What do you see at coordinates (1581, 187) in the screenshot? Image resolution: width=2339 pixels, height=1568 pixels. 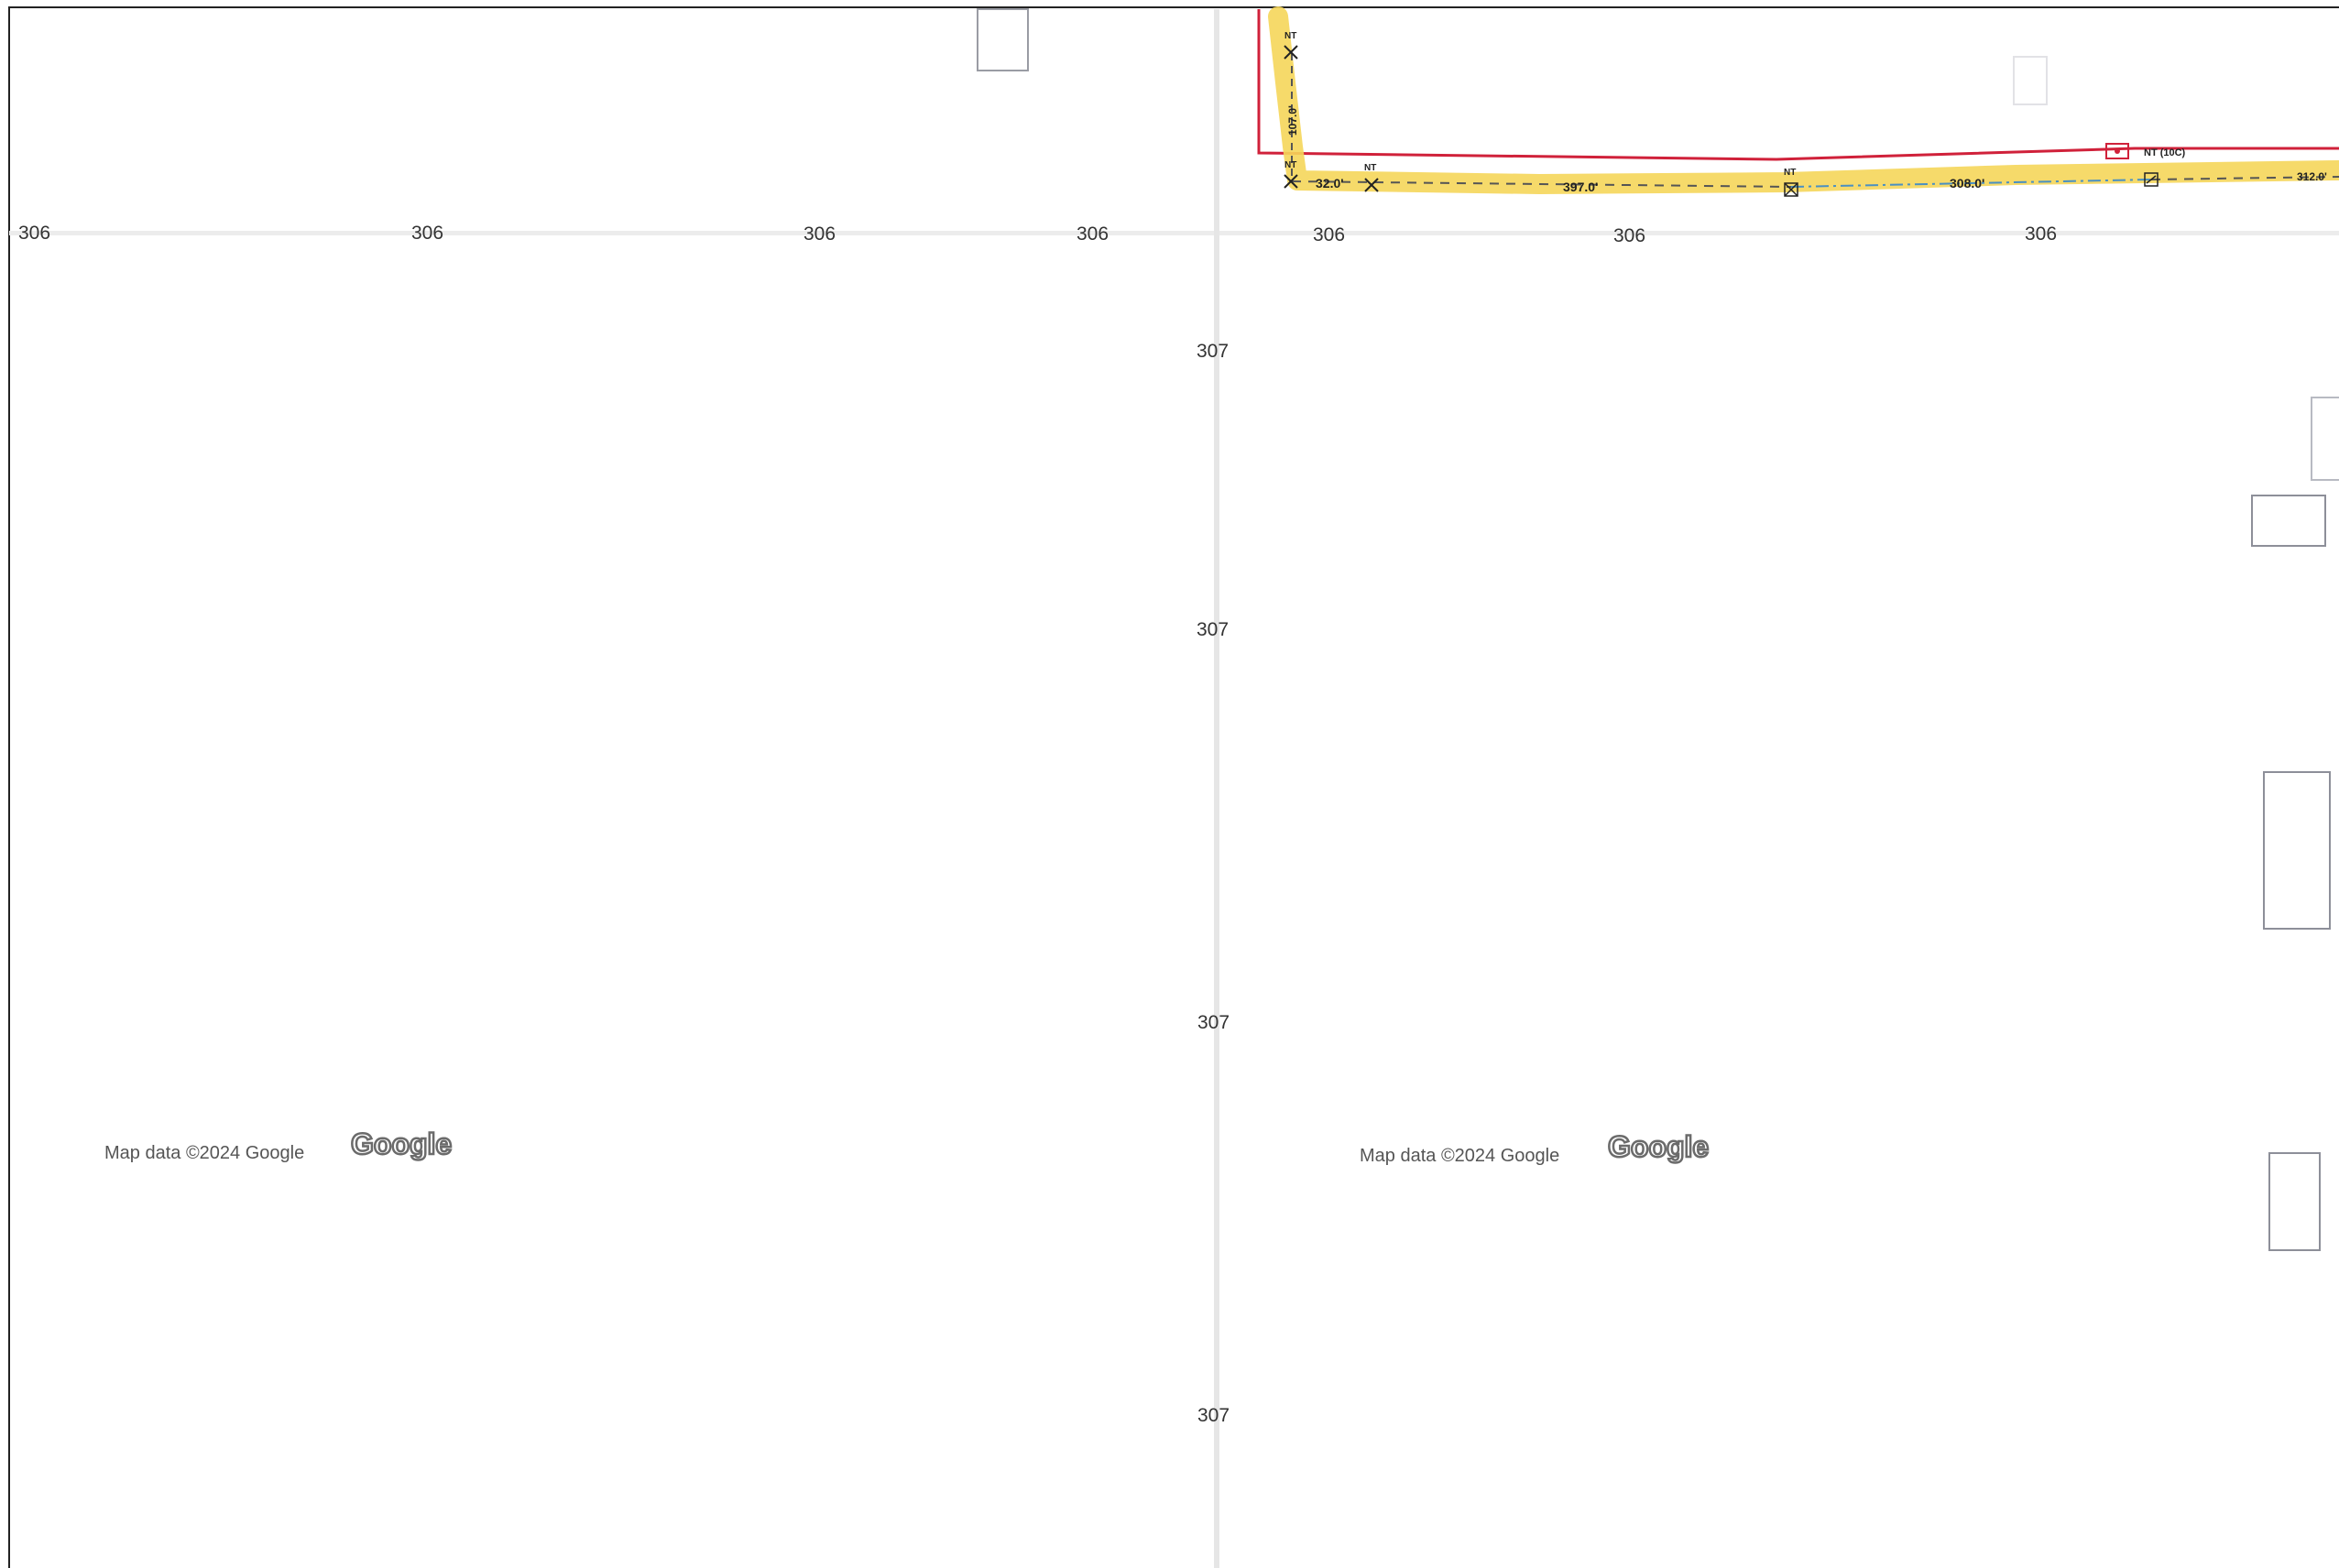 I see `span-label: 397.0'` at bounding box center [1581, 187].